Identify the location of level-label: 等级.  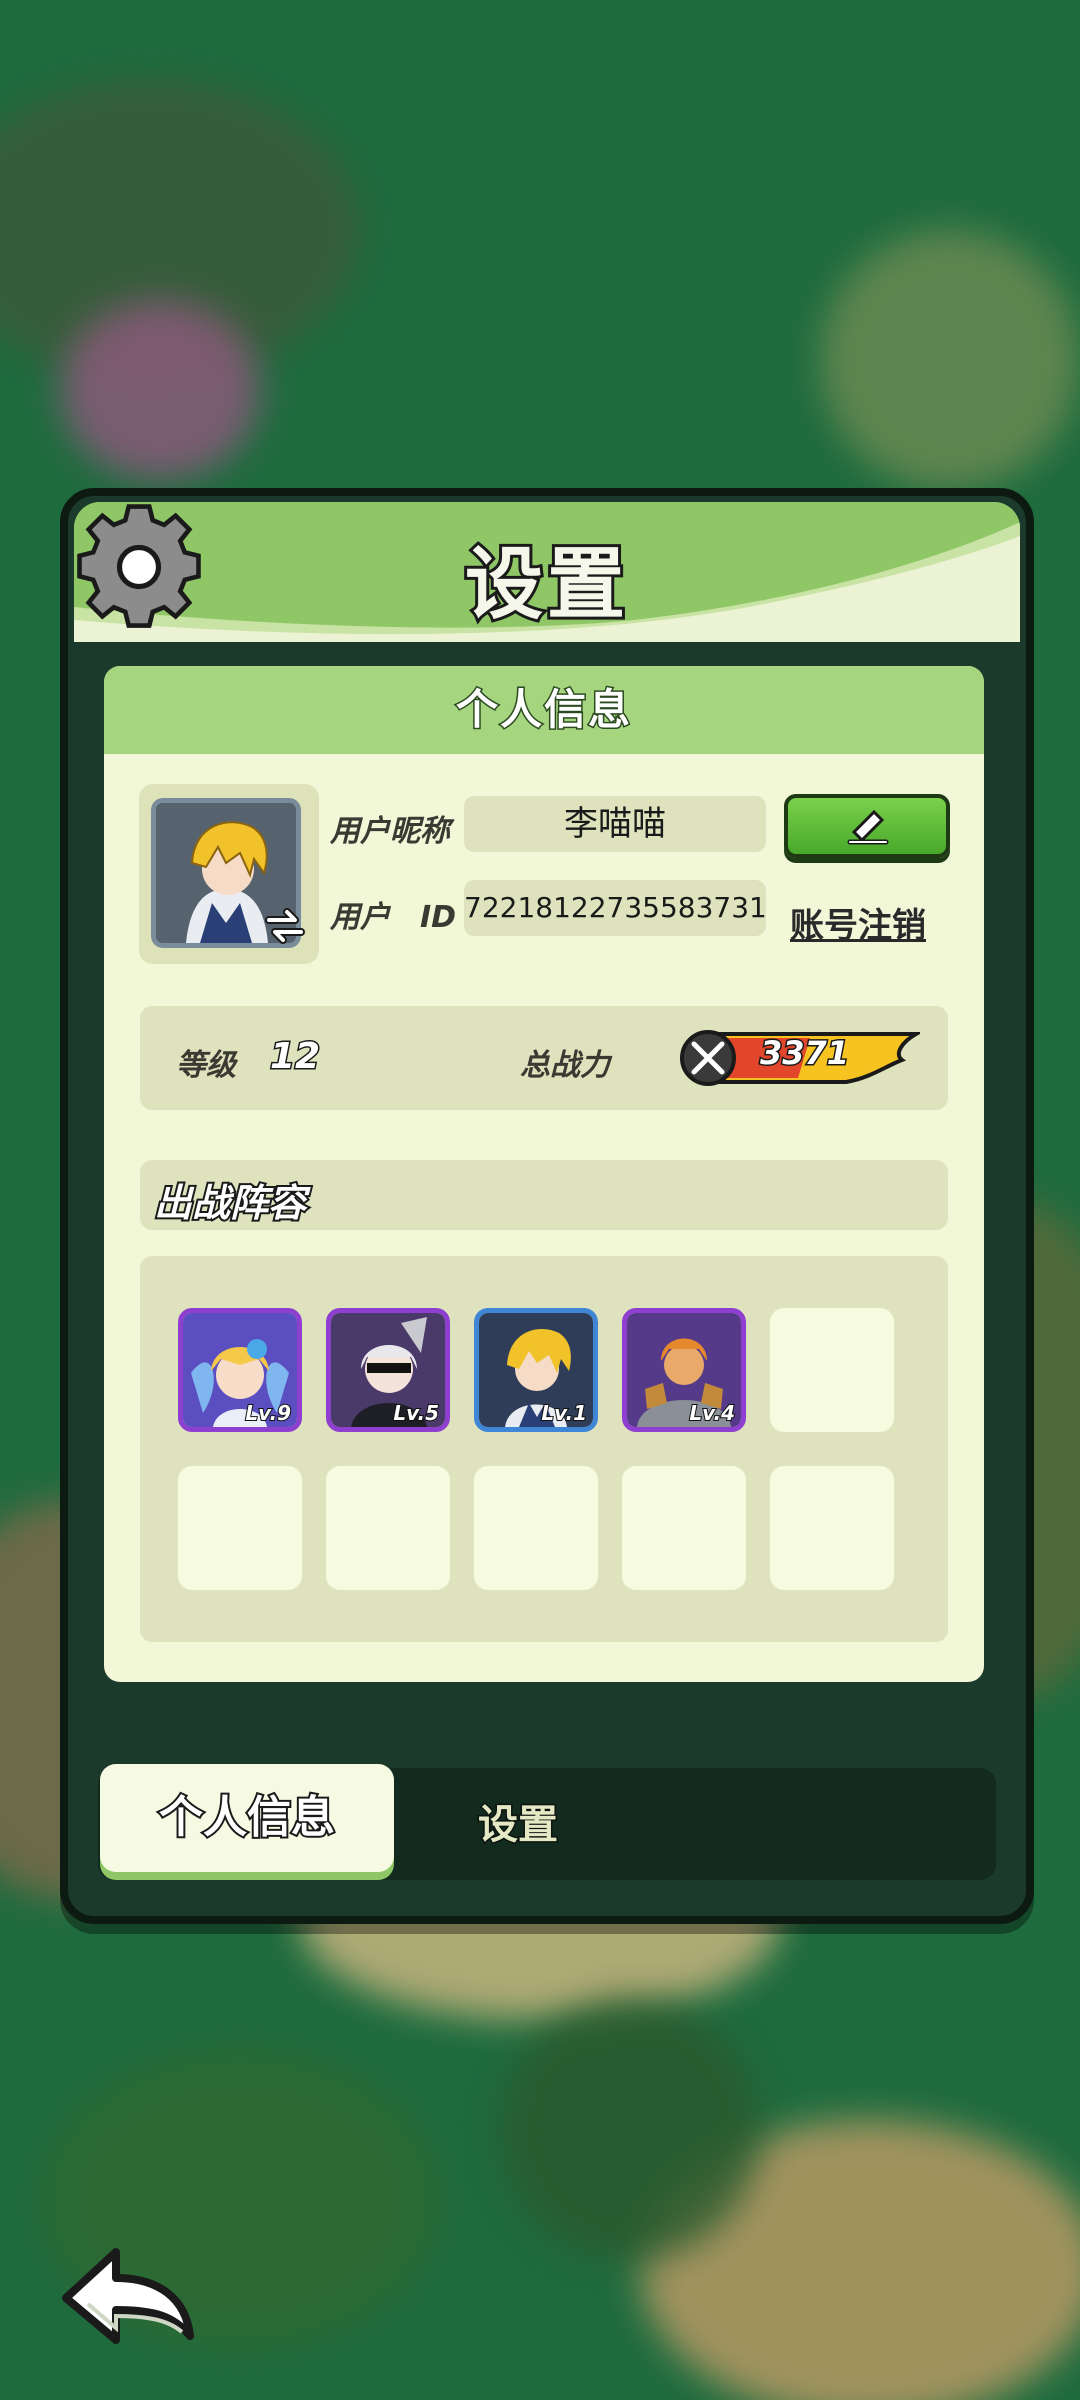
(206, 1065).